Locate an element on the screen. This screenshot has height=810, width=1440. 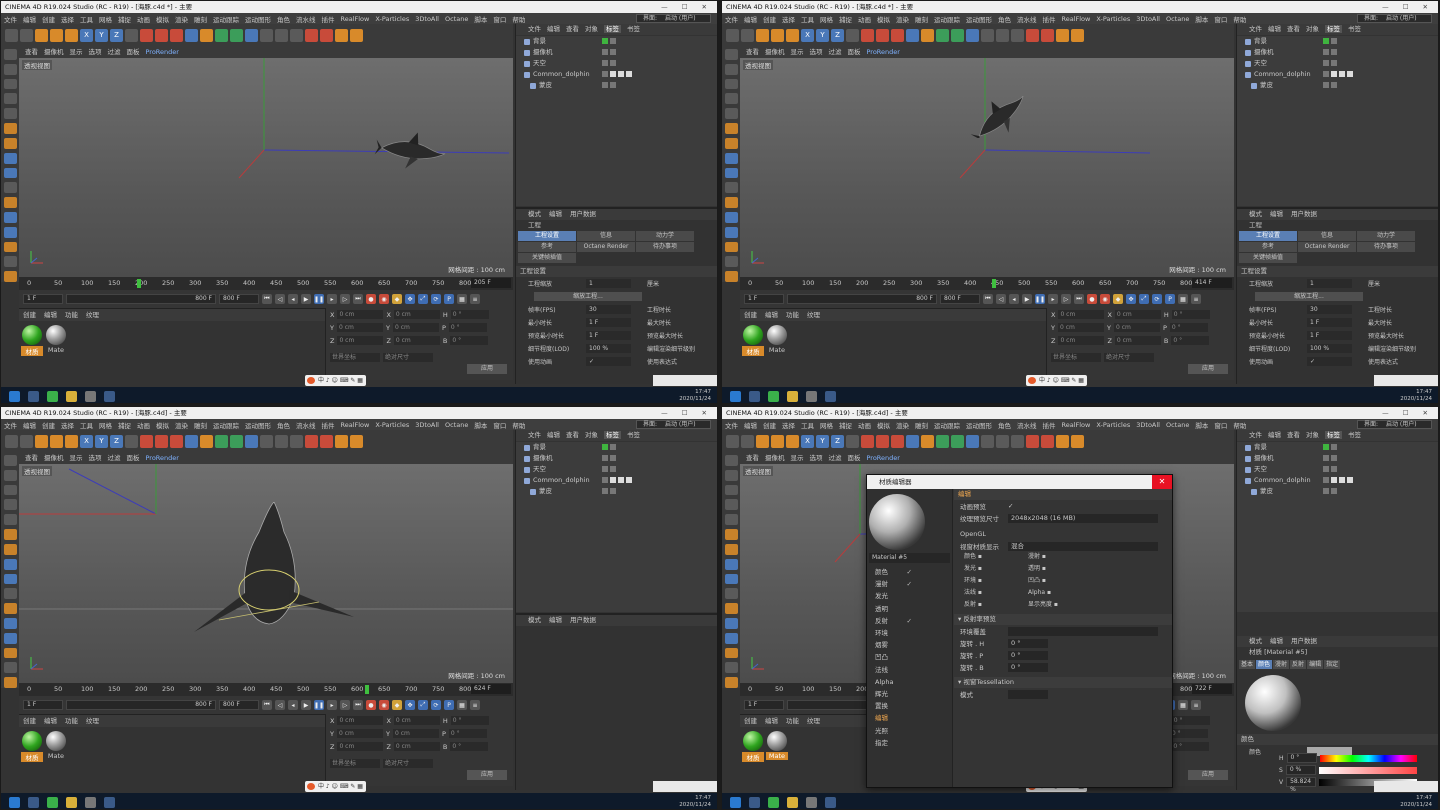
menu-item: 运动跟踪 is located at coordinates (226, 19).